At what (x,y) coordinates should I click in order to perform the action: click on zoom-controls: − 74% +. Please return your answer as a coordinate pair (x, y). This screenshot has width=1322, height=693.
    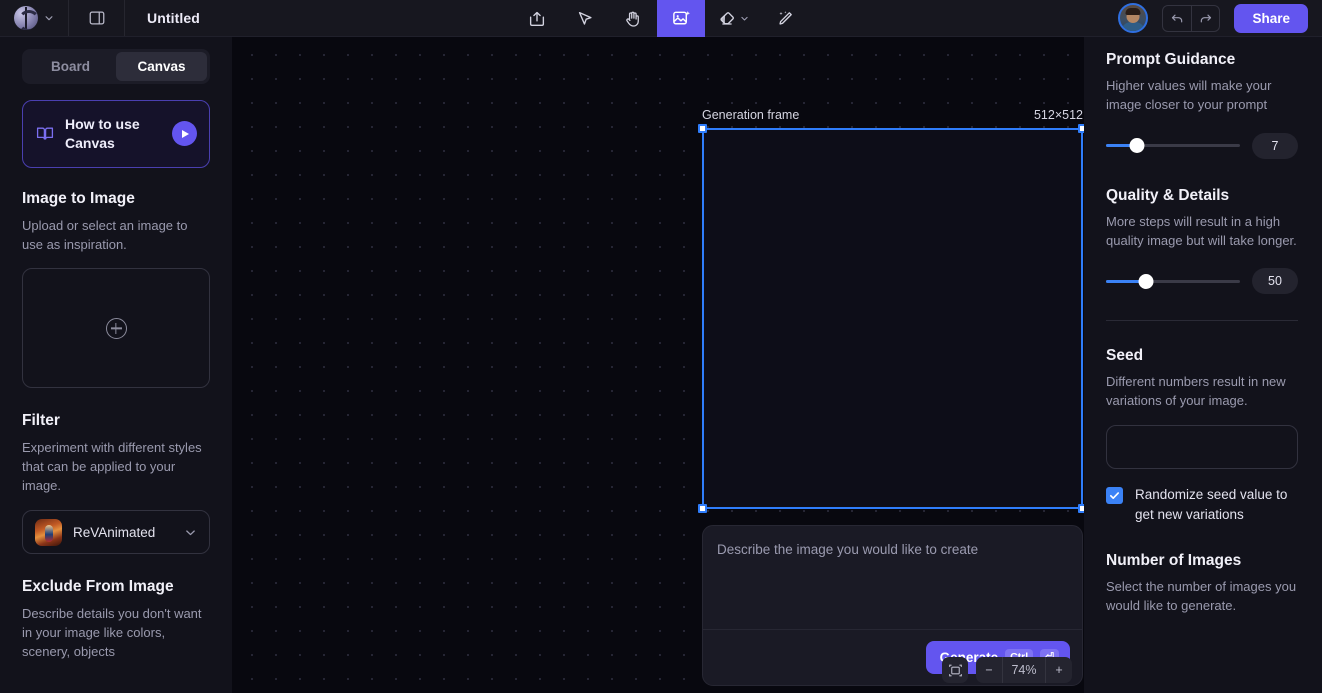
    Looking at the image, I should click on (1007, 670).